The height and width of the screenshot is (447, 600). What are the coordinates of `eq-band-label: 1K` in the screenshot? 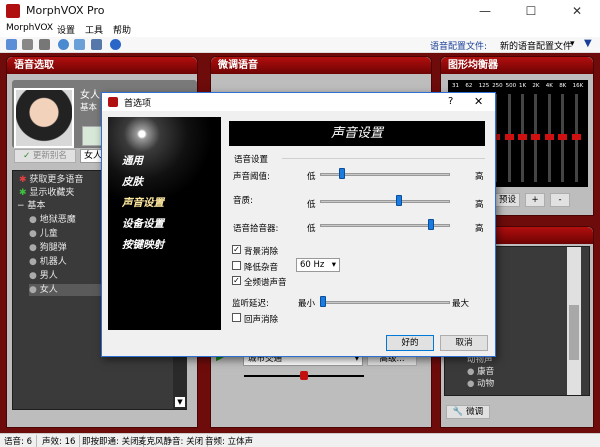 It's located at (523, 86).